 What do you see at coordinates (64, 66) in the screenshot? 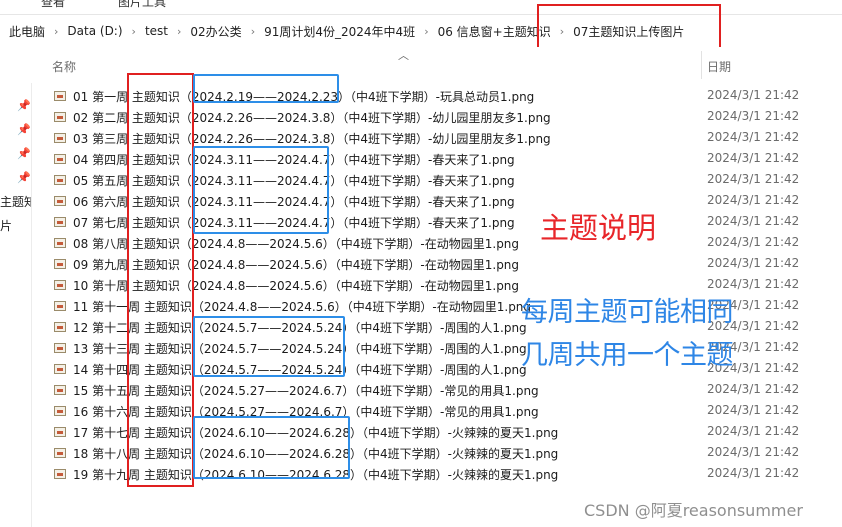
I see `column-name-header: 名称` at bounding box center [64, 66].